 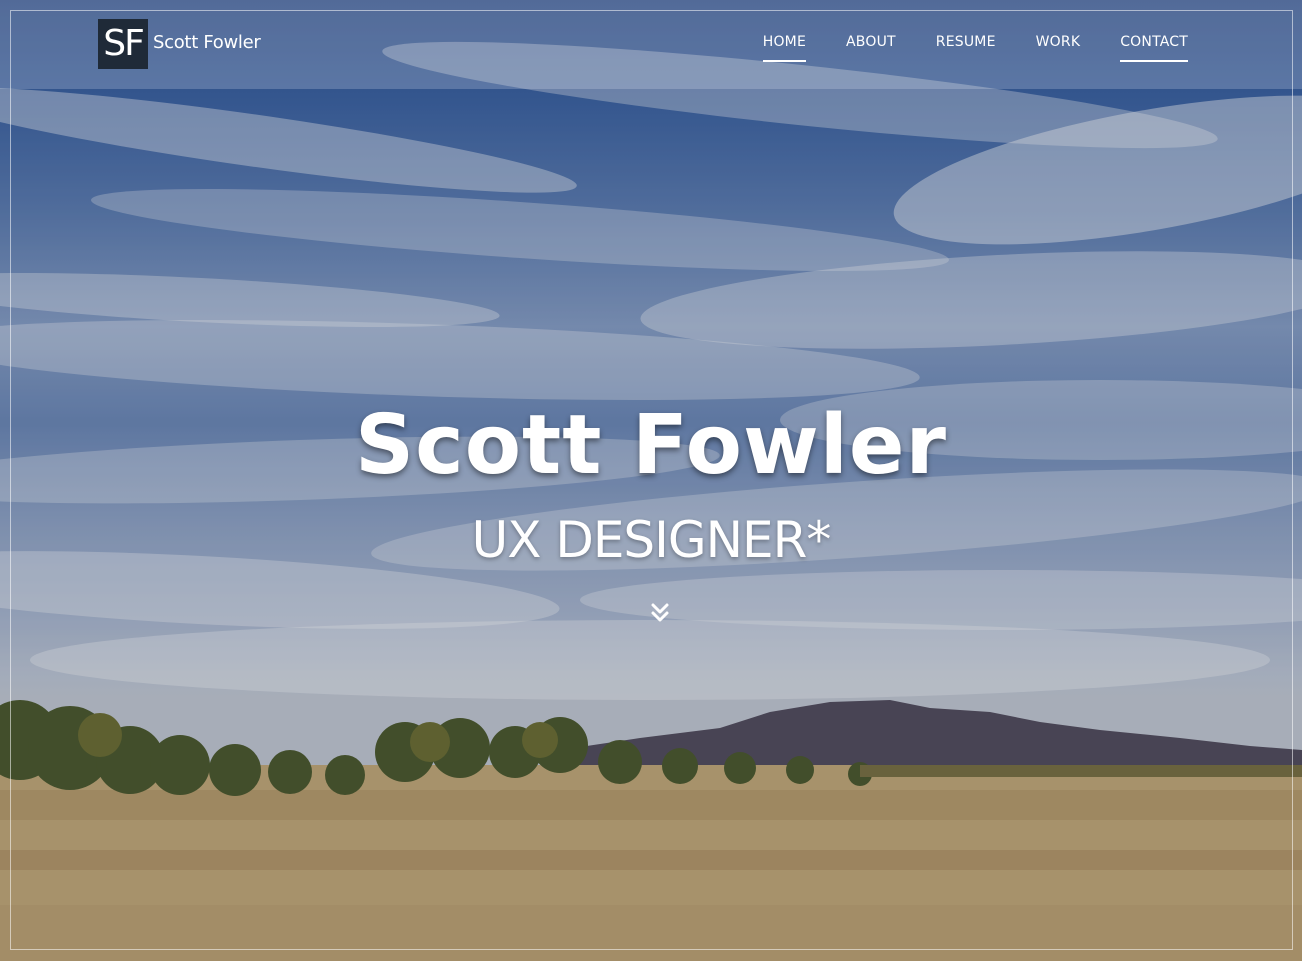 I want to click on brand-link: SF Scott Fowler, so click(x=179, y=44).